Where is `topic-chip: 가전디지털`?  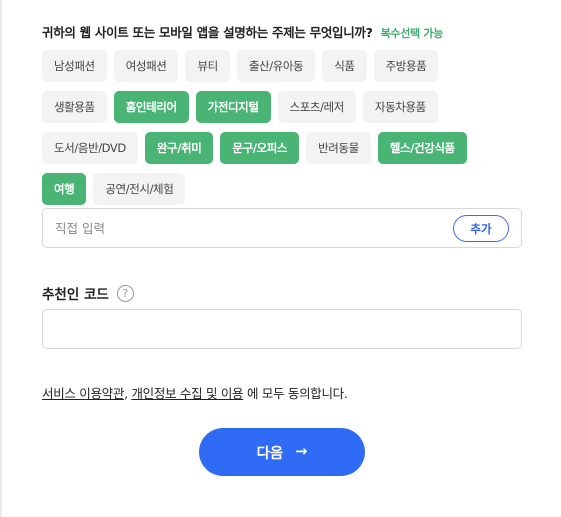
topic-chip: 가전디지털 is located at coordinates (233, 107).